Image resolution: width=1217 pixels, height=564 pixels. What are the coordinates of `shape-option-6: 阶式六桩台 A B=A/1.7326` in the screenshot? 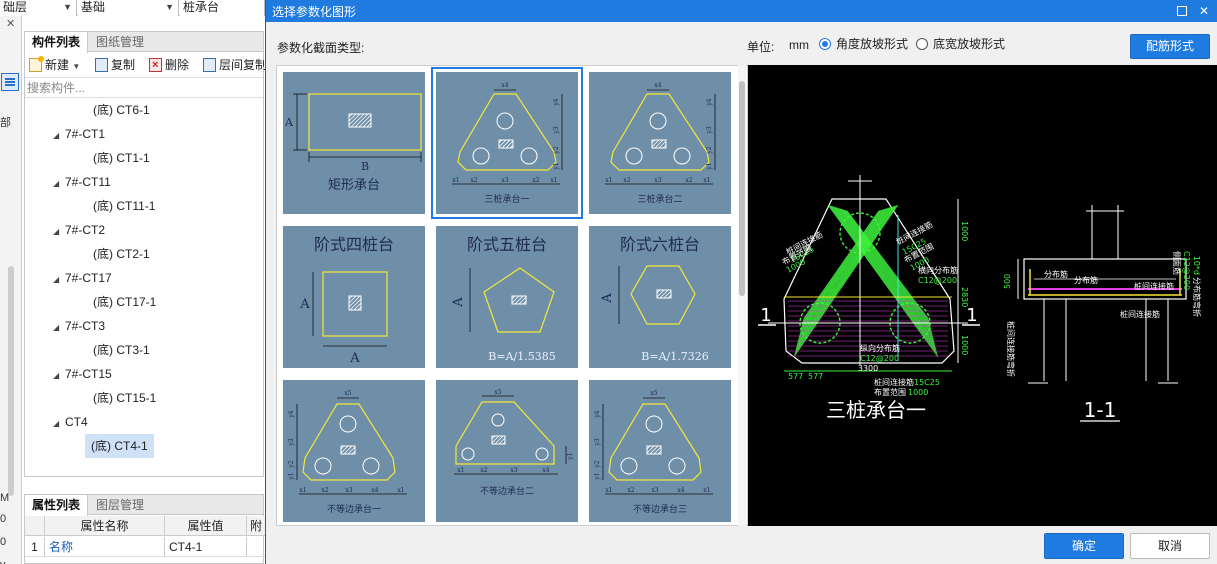 It's located at (660, 297).